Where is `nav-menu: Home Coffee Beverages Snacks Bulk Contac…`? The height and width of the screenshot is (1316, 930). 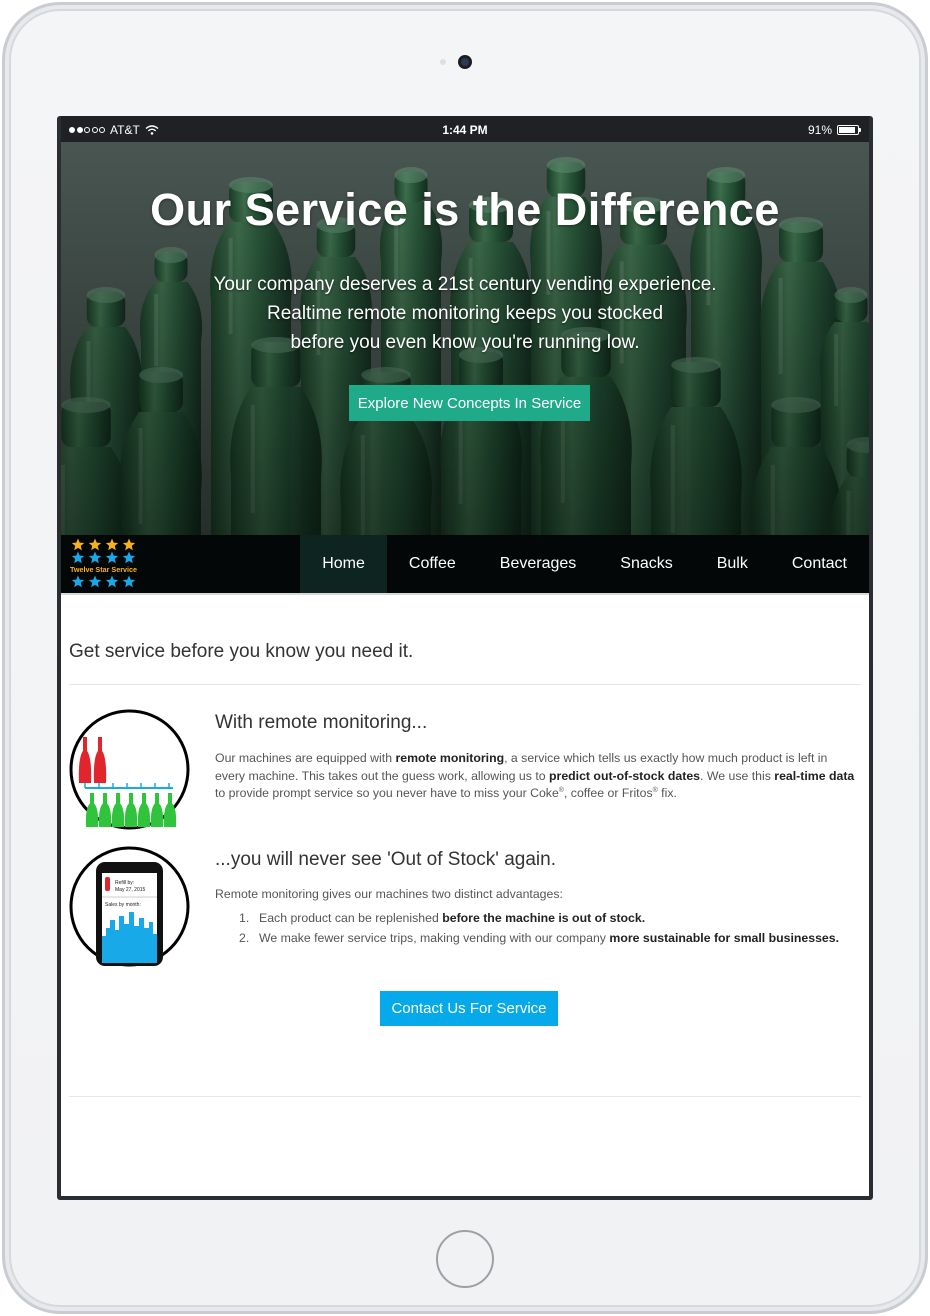 nav-menu: Home Coffee Beverages Snacks Bulk Contac… is located at coordinates (584, 564).